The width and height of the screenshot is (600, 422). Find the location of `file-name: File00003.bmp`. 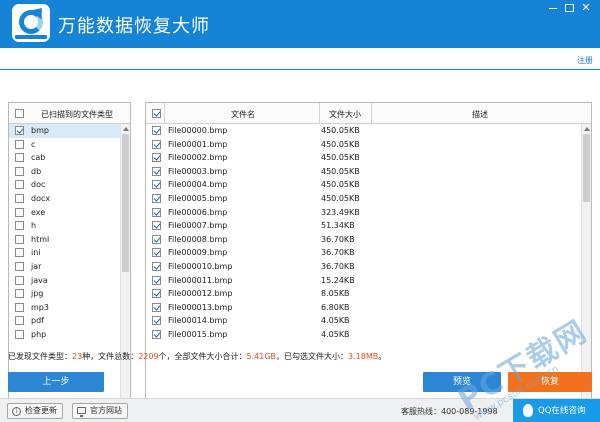

file-name: File00003.bmp is located at coordinates (198, 171).